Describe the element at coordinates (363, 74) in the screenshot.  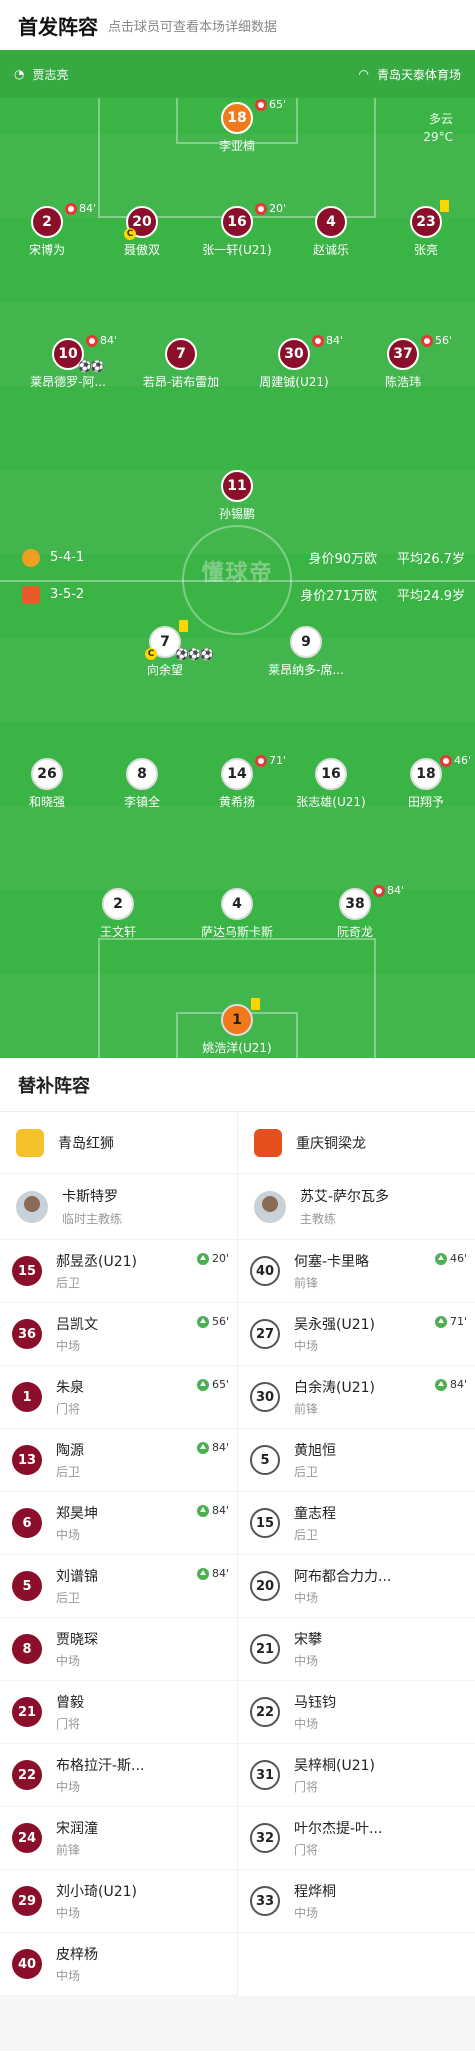
I see `stadium-icon: ◠` at that location.